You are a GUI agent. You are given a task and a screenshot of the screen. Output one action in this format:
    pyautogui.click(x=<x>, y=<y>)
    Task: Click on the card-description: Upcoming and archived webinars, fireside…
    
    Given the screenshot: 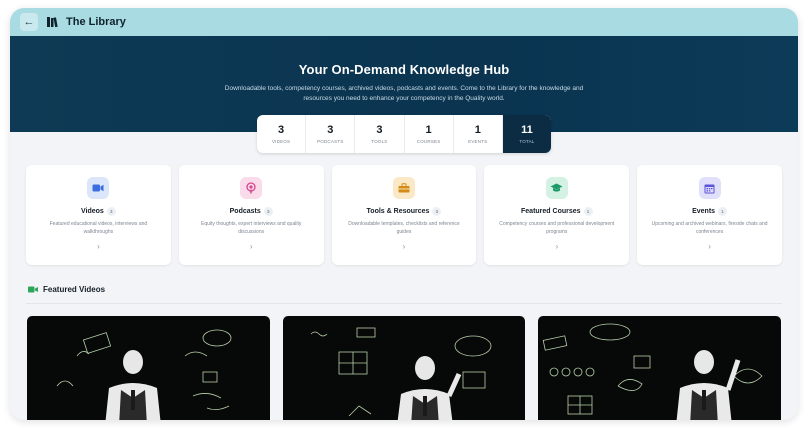 What is the action you would take?
    pyautogui.click(x=709, y=228)
    